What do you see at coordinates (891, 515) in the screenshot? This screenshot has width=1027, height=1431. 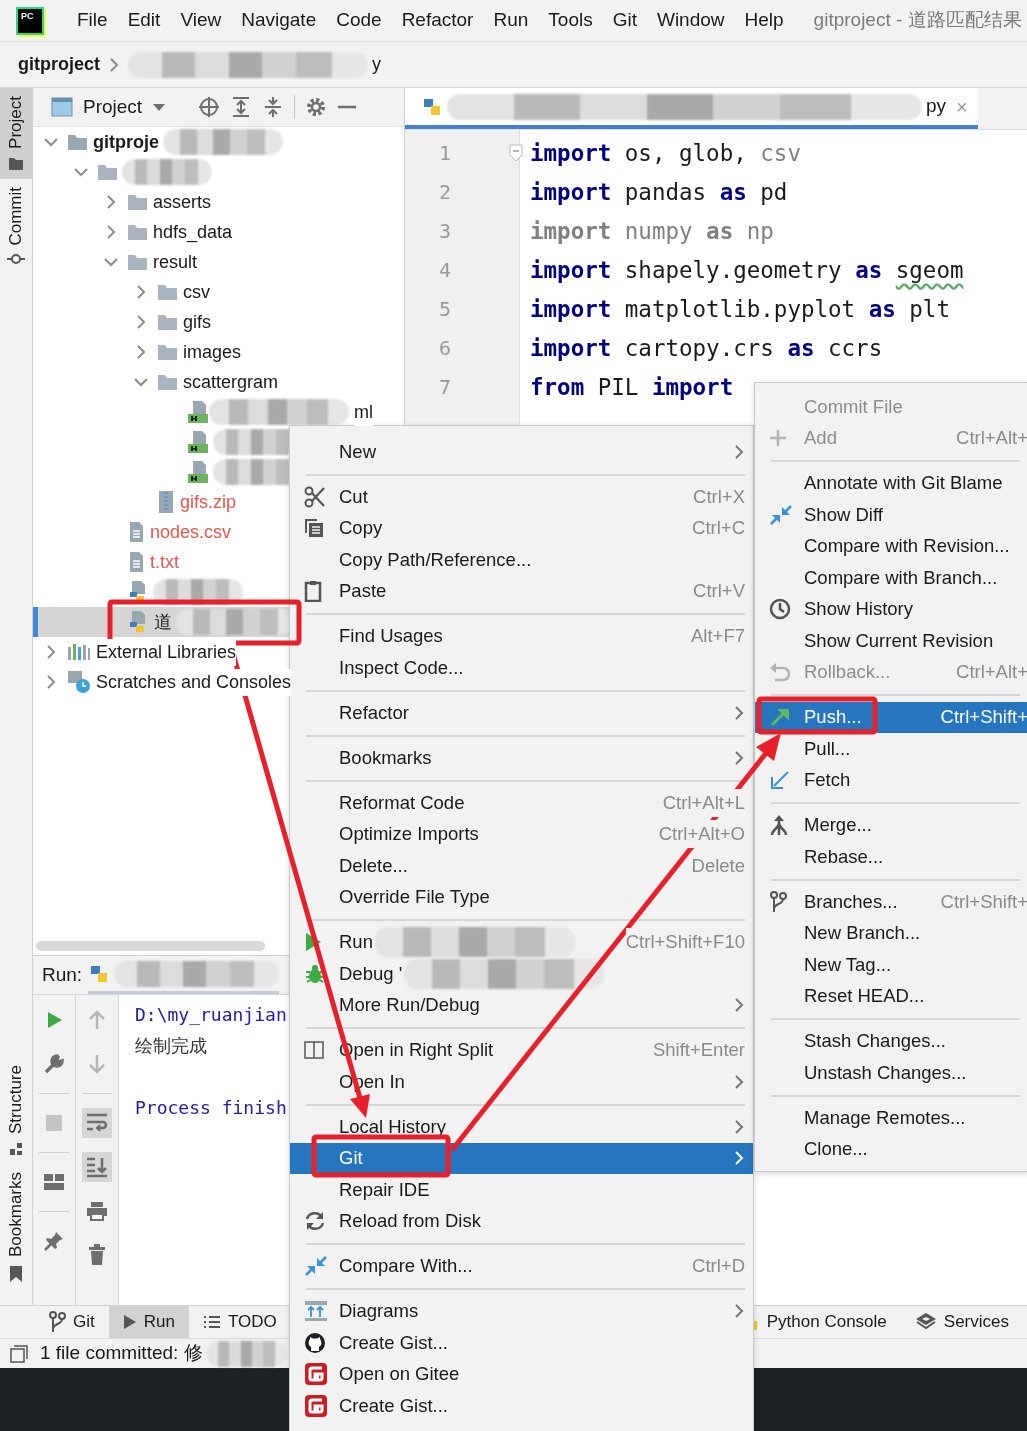 I see `menu-item: Show Diff` at bounding box center [891, 515].